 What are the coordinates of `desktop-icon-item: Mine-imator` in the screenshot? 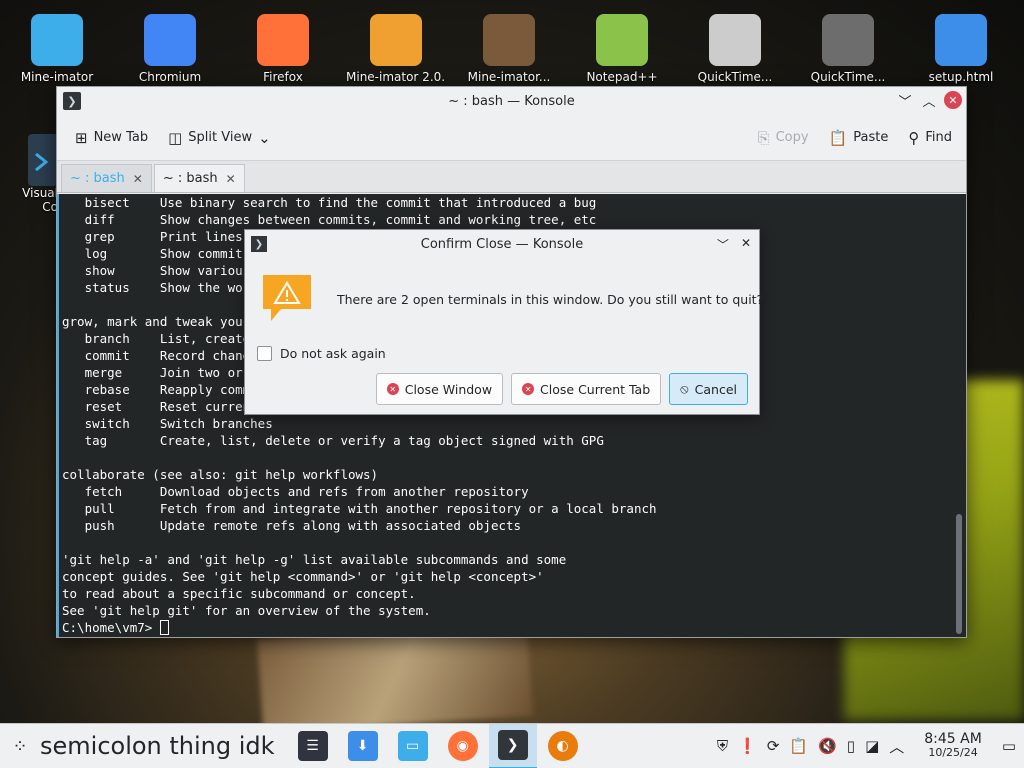 It's located at (57, 45).